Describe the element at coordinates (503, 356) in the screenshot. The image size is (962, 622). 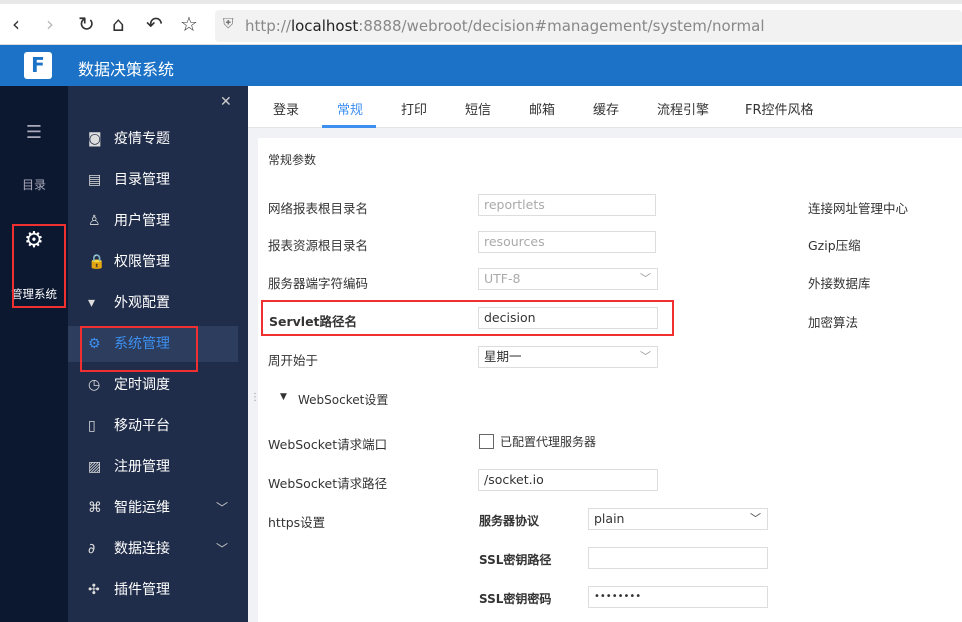
I see `week-start-value: 星期一` at that location.